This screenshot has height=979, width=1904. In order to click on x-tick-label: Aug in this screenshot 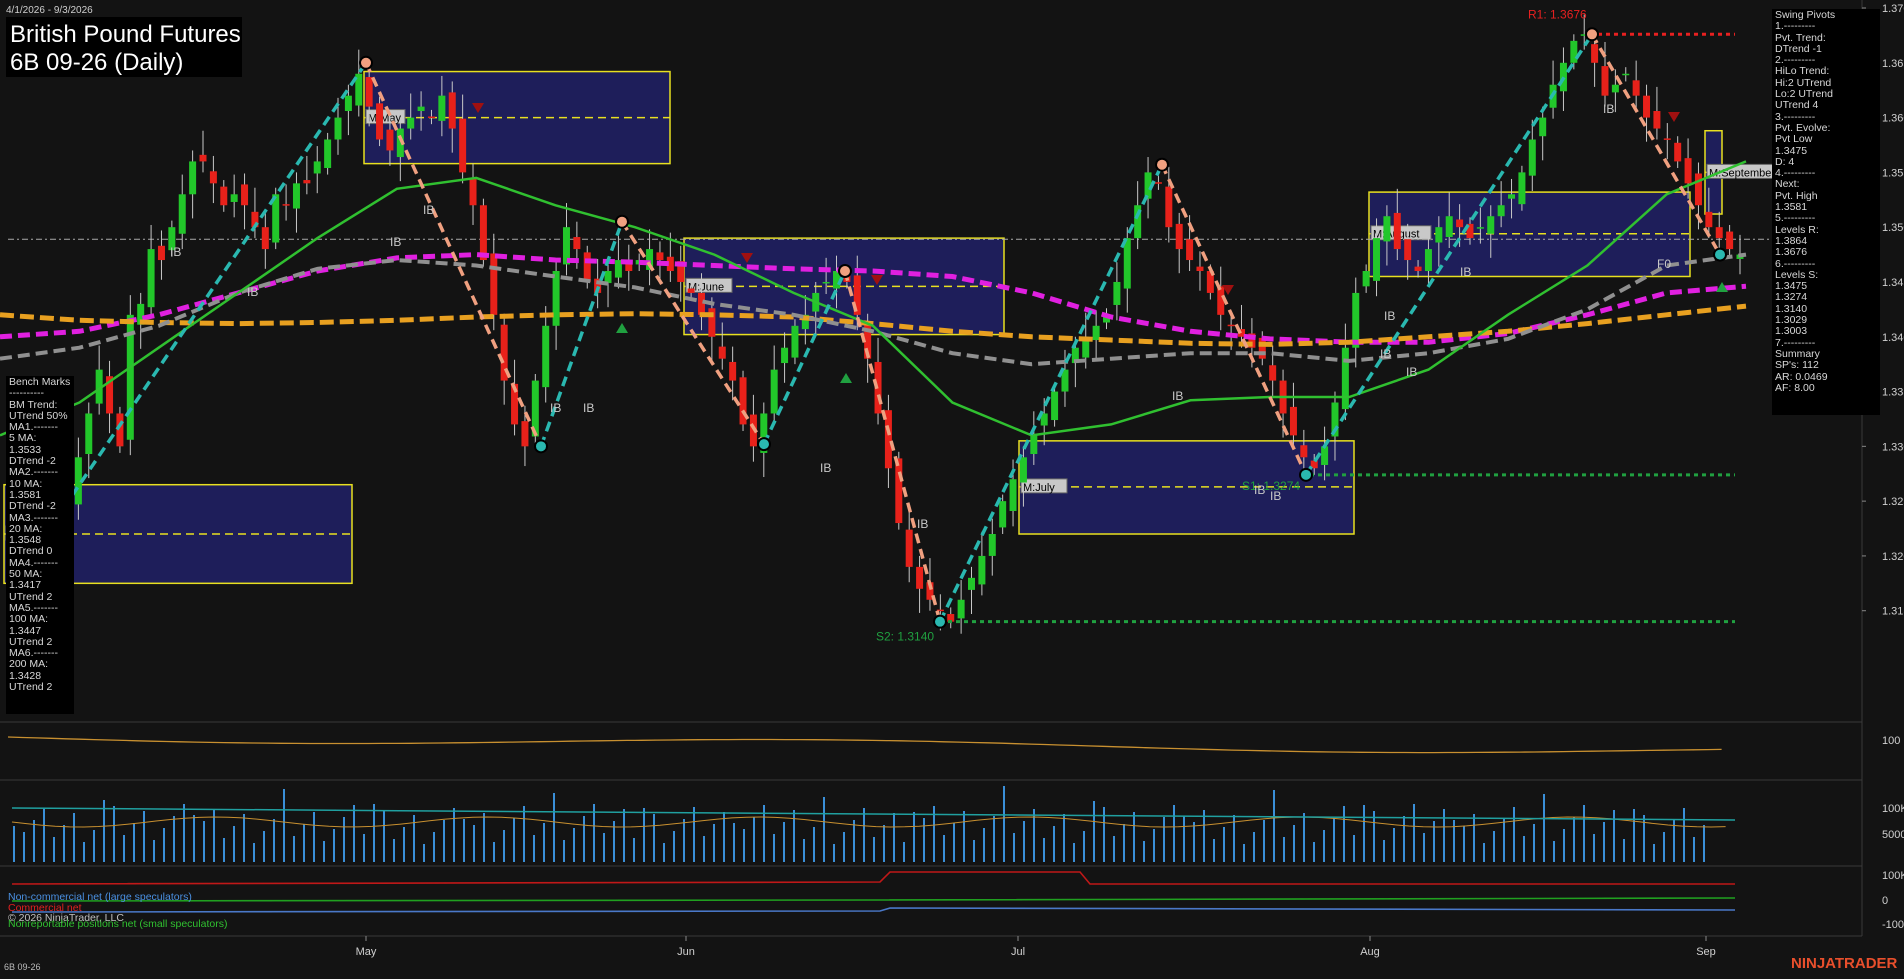, I will do `click(1370, 952)`.